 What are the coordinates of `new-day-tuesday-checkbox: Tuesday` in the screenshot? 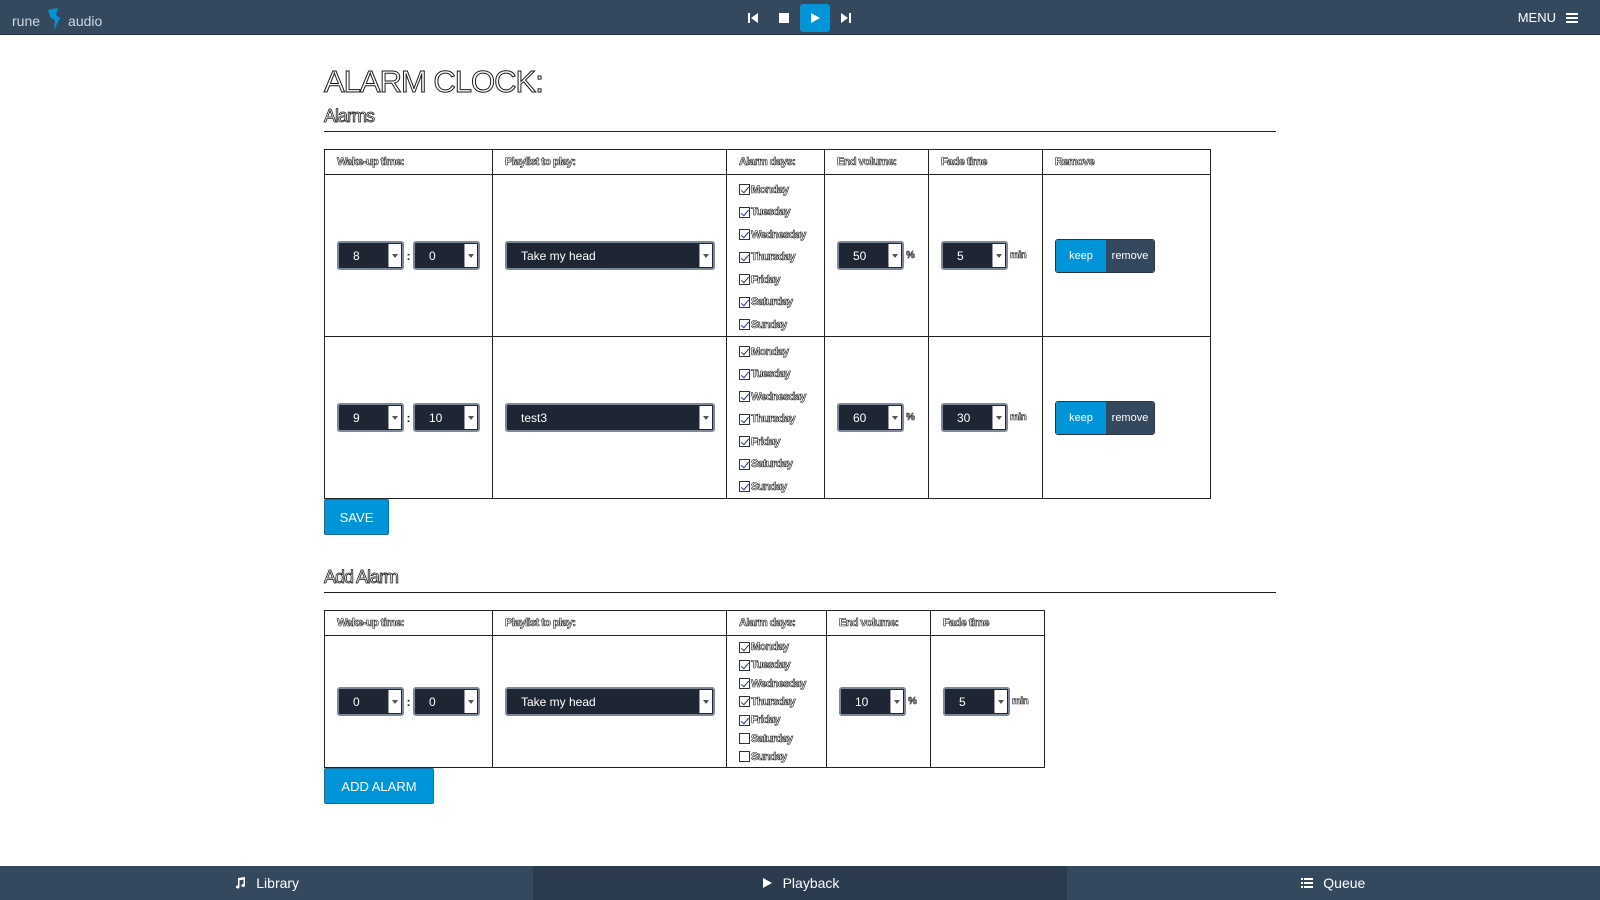 It's located at (782, 665).